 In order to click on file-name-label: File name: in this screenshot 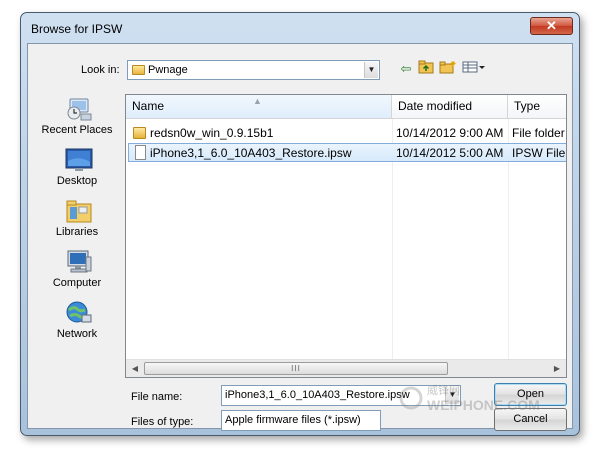, I will do `click(157, 397)`.